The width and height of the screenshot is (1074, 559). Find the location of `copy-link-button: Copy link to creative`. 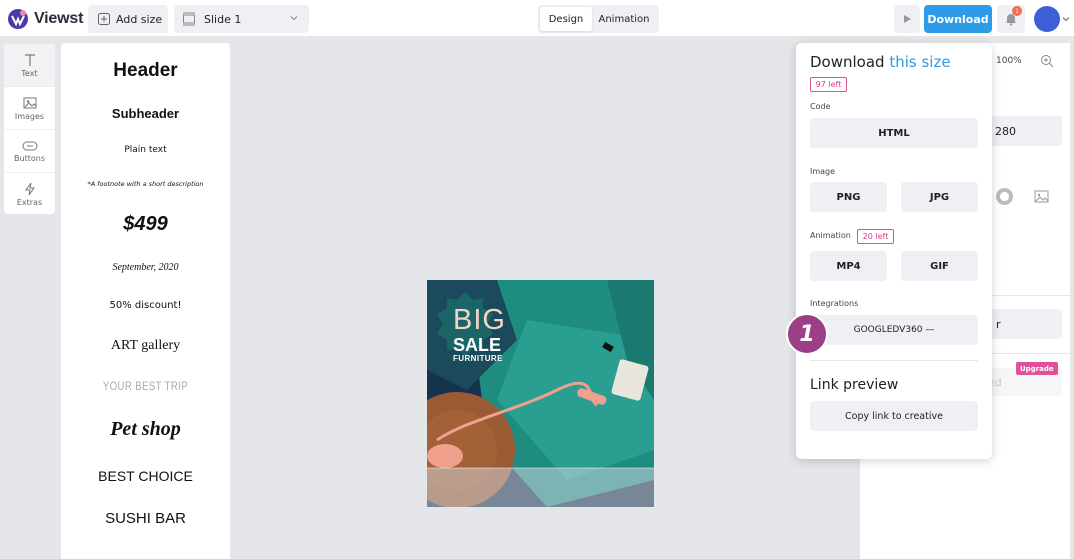

copy-link-button: Copy link to creative is located at coordinates (894, 416).